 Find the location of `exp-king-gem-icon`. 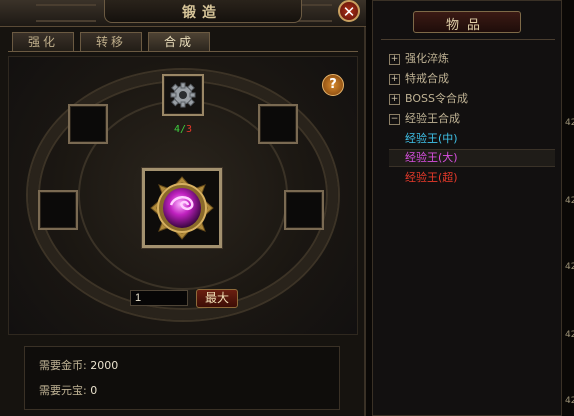

exp-king-gem-icon is located at coordinates (182, 208).